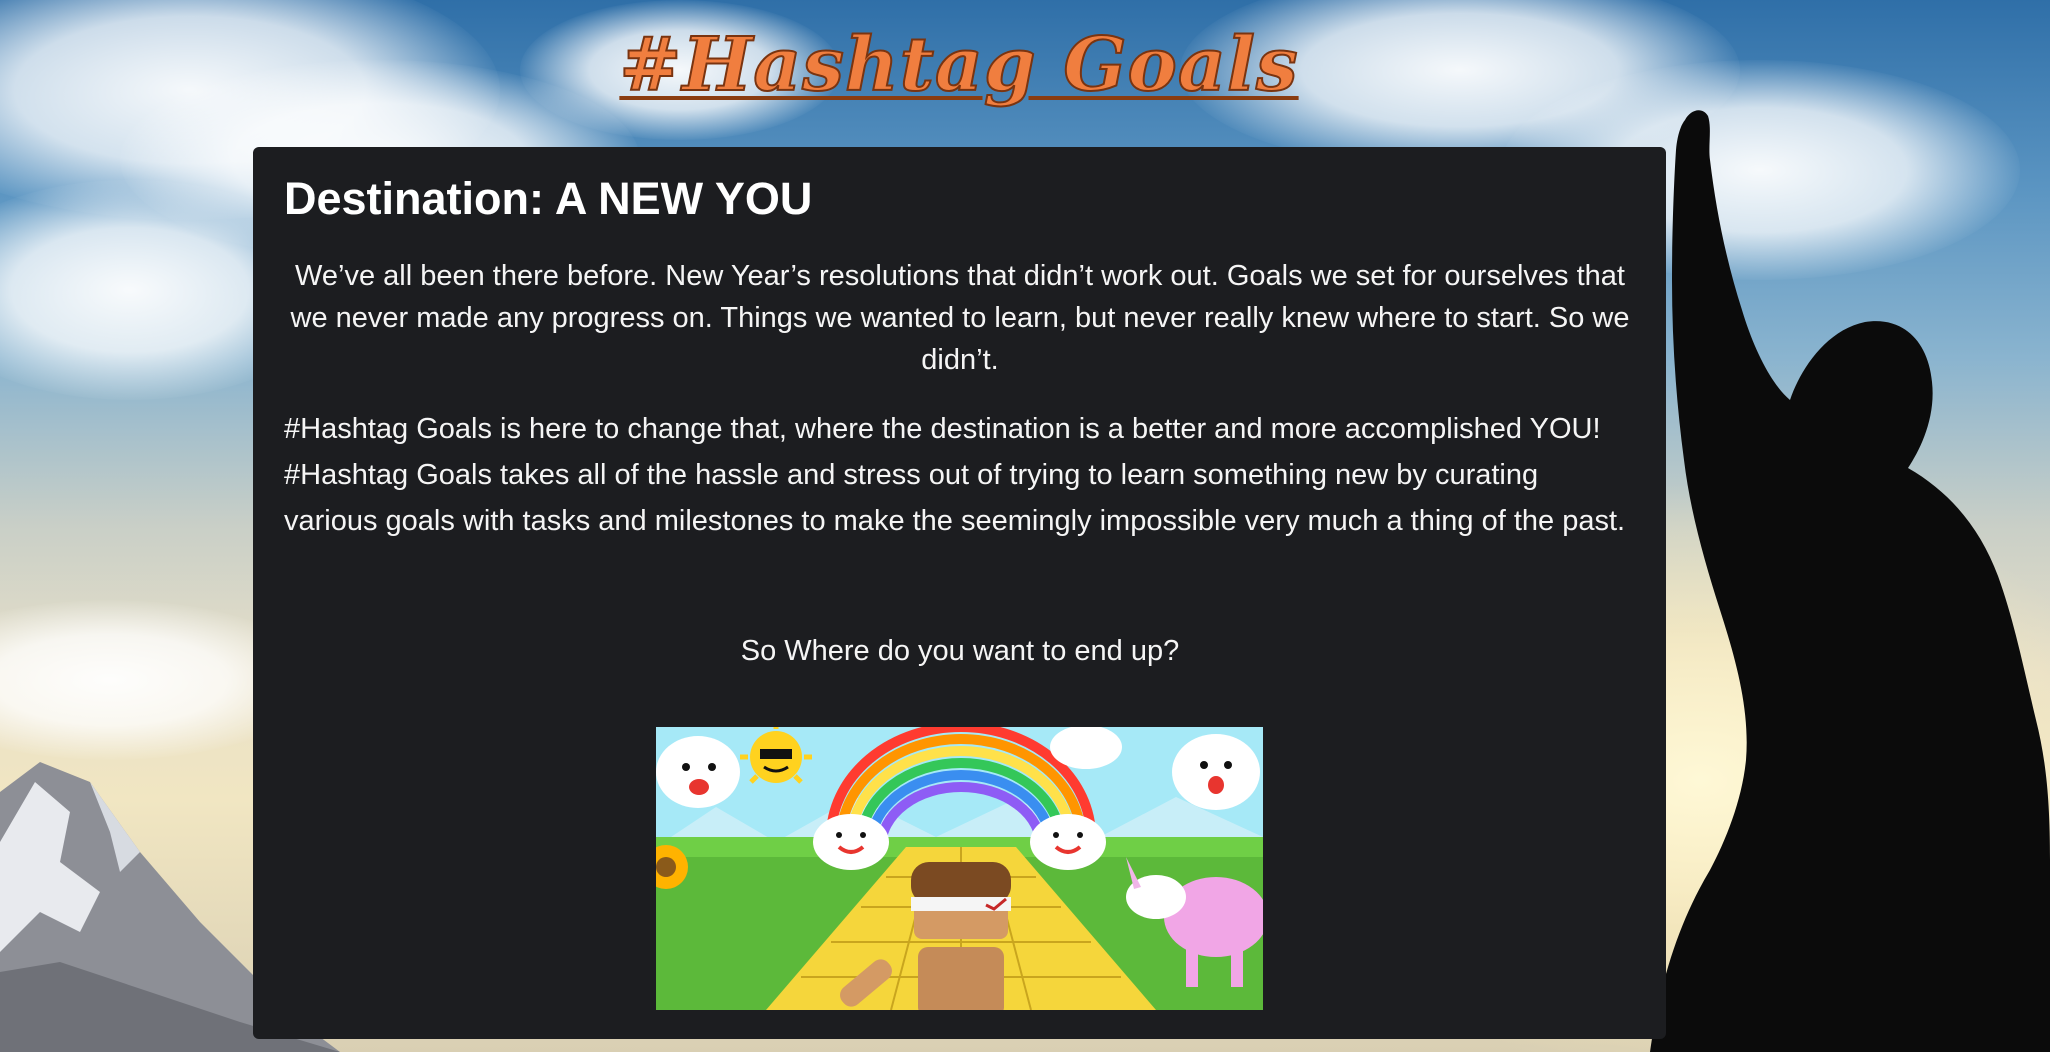 This screenshot has width=2050, height=1052. Describe the element at coordinates (960, 651) in the screenshot. I see `destination-question: So Where do you want to end up?` at that location.